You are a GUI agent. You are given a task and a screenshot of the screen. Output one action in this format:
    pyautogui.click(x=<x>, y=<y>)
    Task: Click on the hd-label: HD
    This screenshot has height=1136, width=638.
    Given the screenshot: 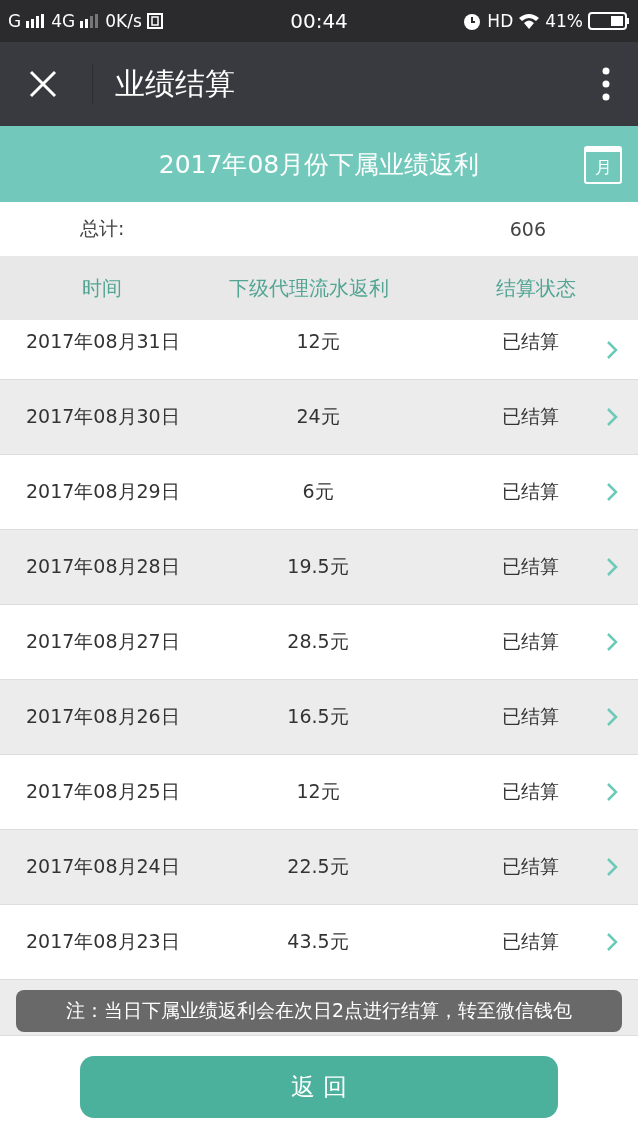 What is the action you would take?
    pyautogui.click(x=500, y=21)
    